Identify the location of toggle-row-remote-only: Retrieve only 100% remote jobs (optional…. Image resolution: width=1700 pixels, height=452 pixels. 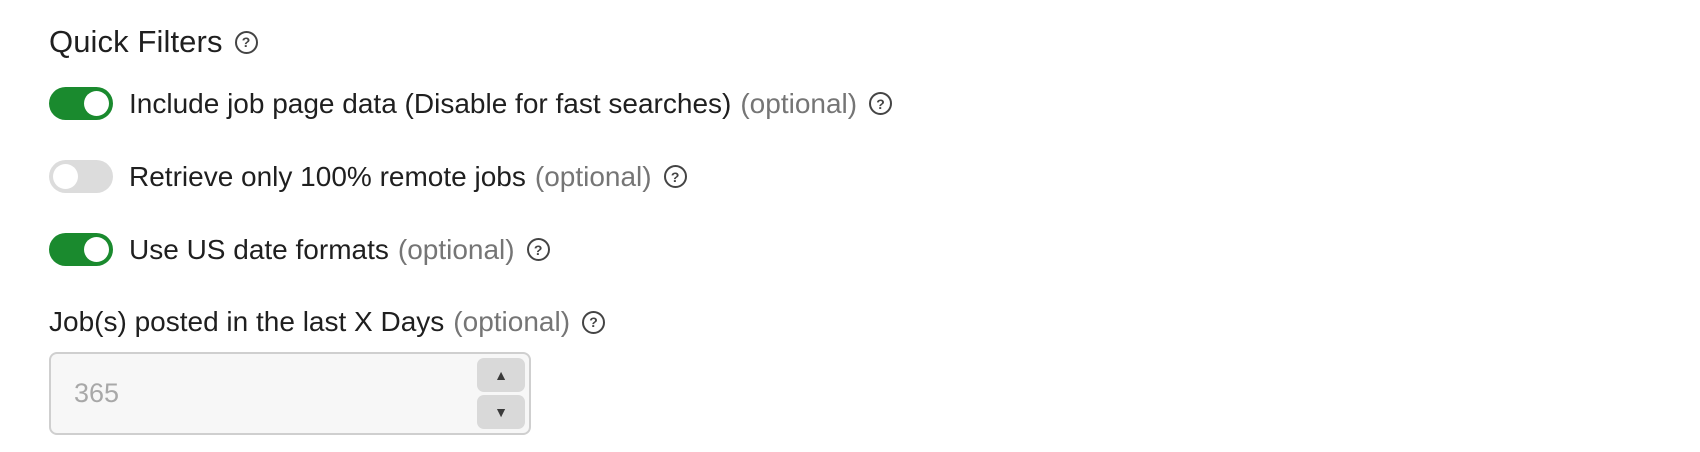
(368, 176).